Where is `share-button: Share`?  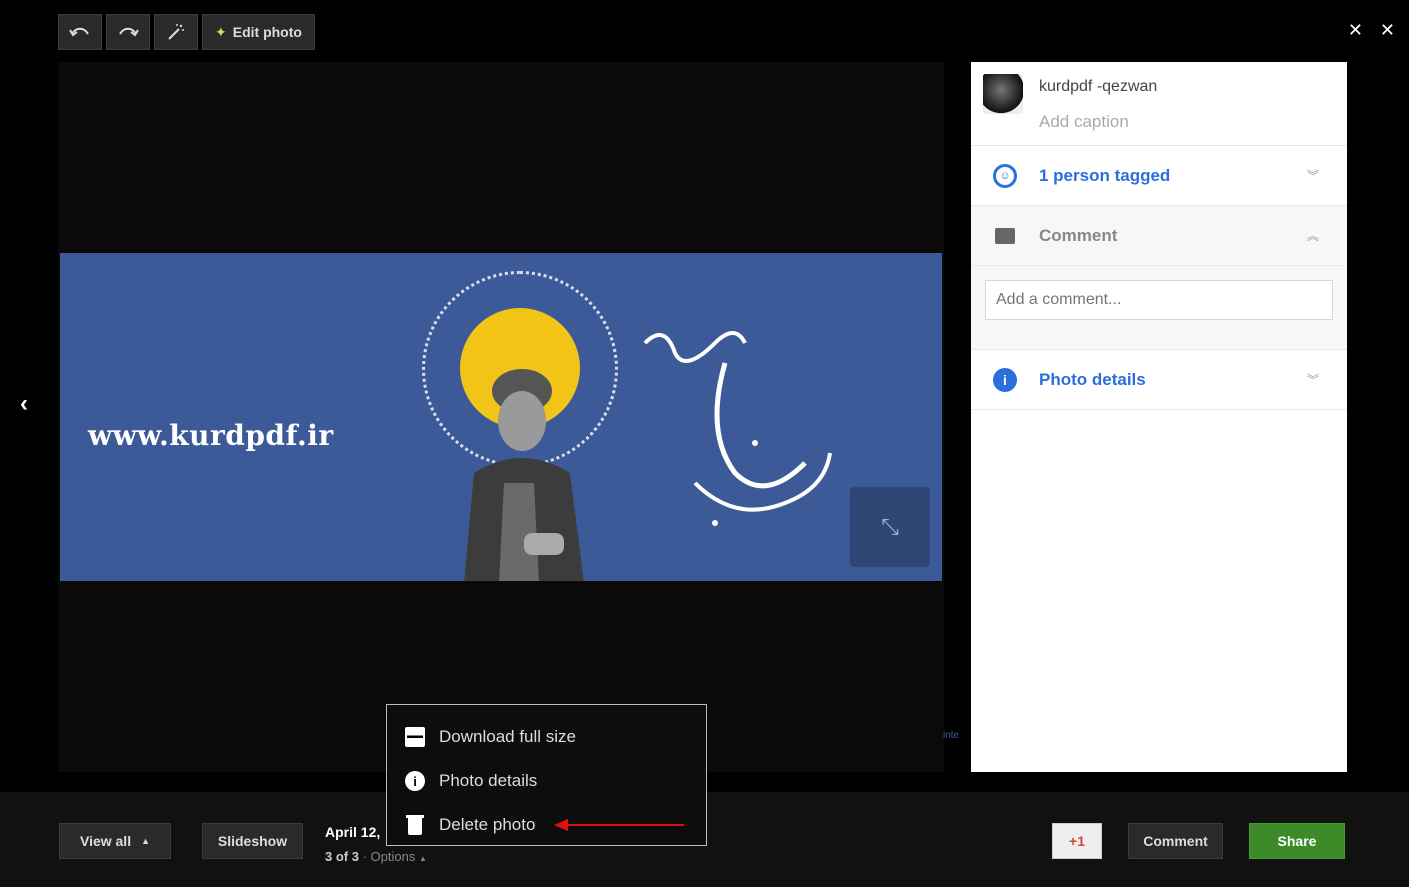 share-button: Share is located at coordinates (1297, 841).